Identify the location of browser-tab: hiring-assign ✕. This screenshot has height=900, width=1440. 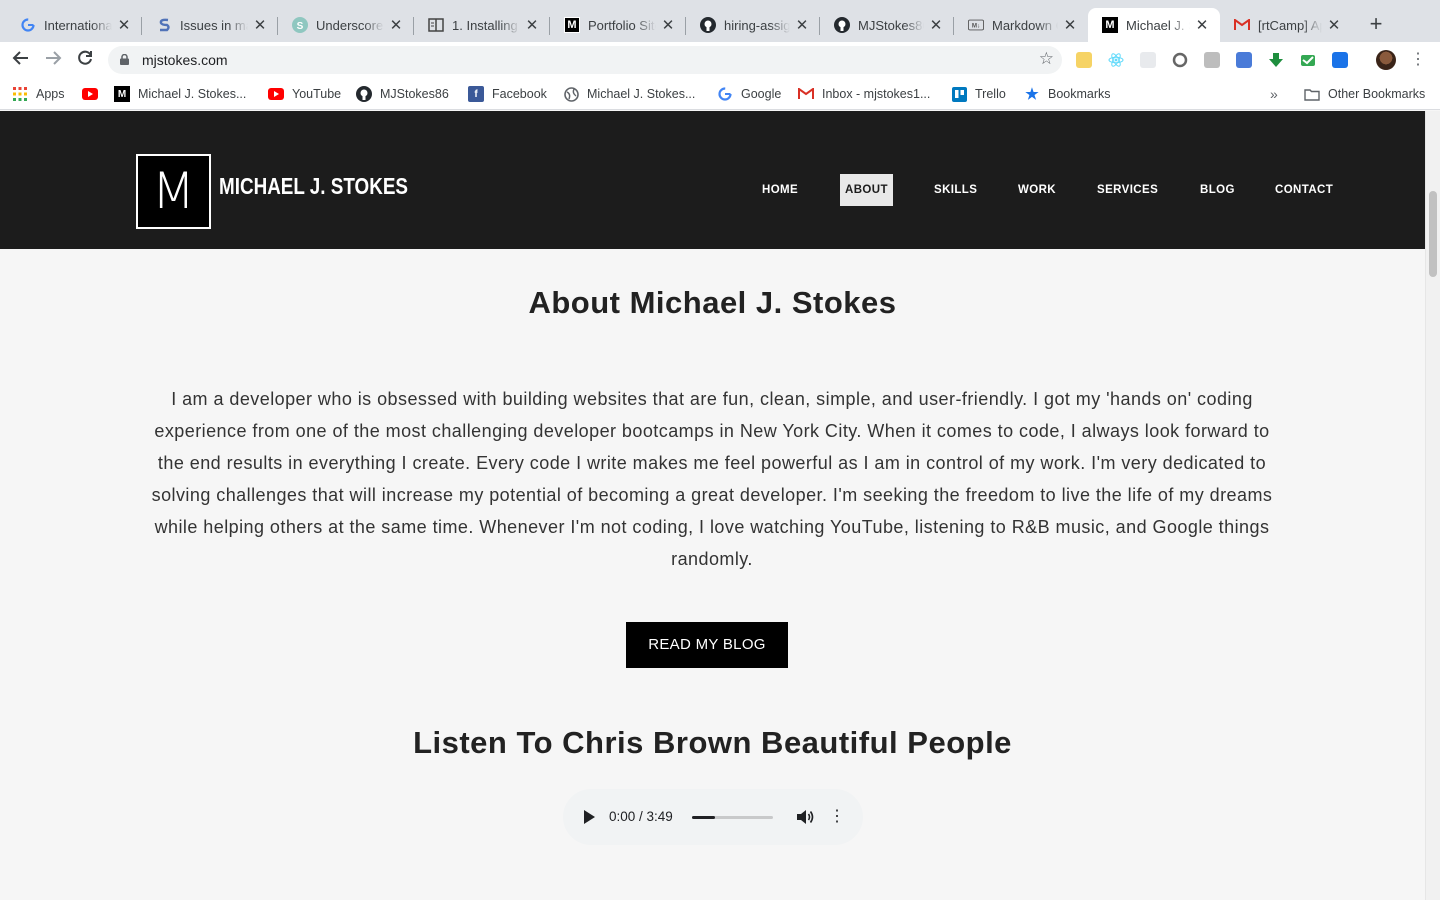
(753, 25).